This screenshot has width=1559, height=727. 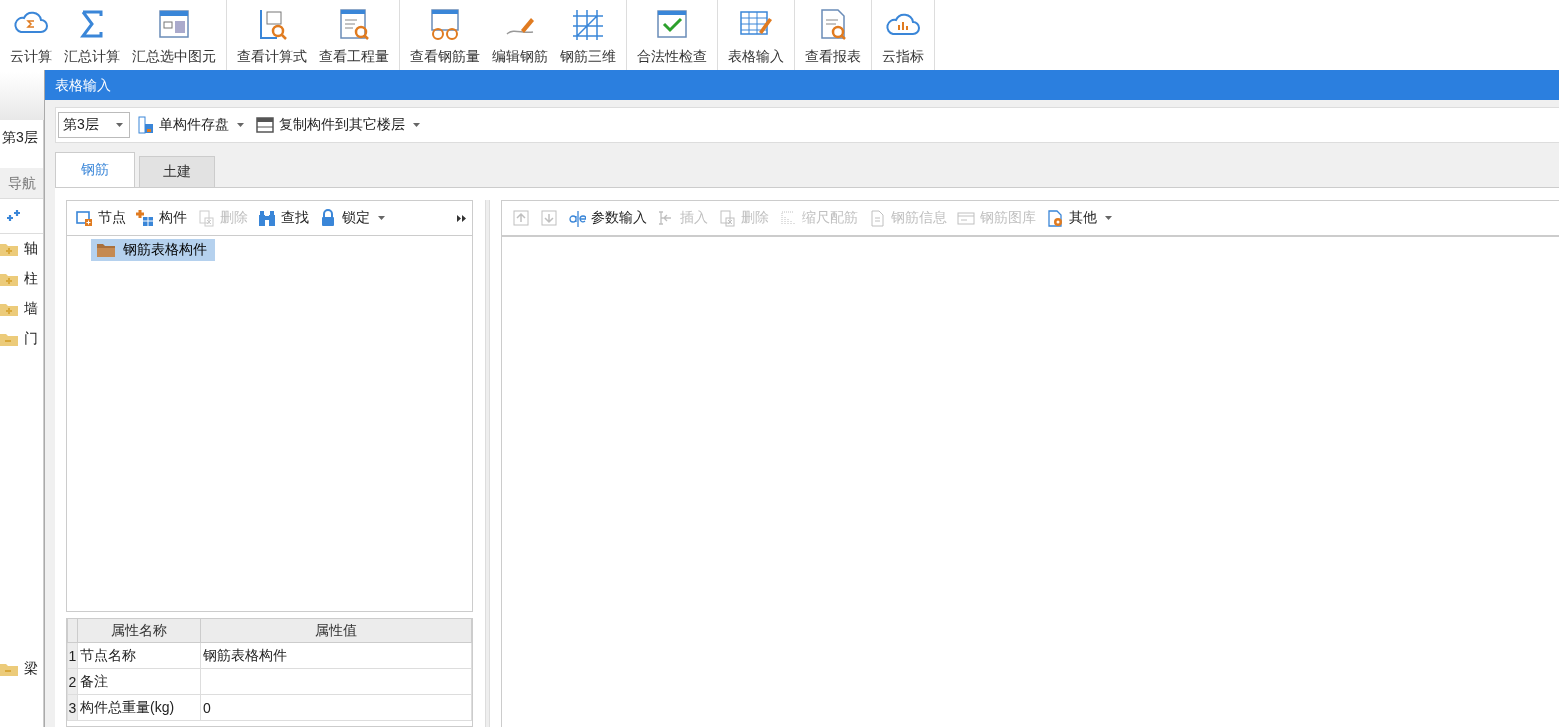 What do you see at coordinates (336, 707) in the screenshot?
I see `table-cell: 0` at bounding box center [336, 707].